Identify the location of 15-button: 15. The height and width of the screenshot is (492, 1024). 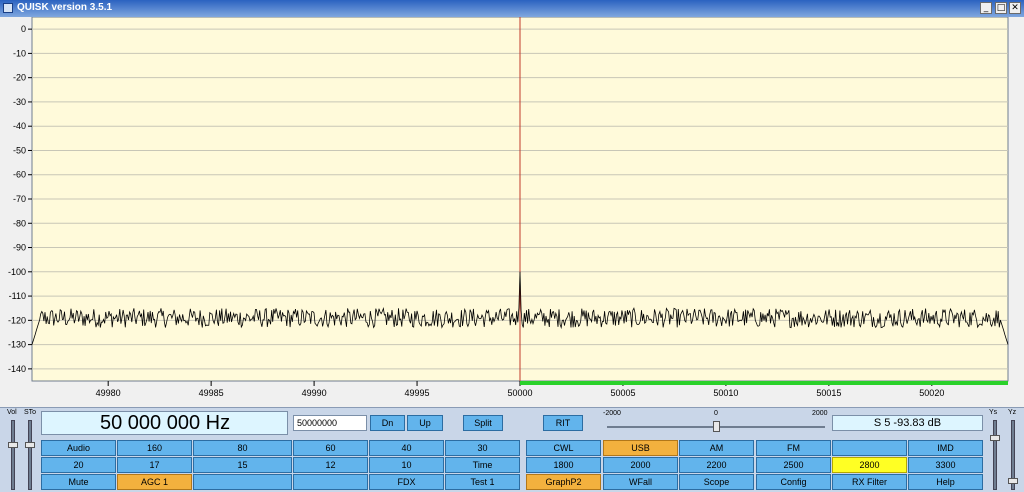
(242, 465).